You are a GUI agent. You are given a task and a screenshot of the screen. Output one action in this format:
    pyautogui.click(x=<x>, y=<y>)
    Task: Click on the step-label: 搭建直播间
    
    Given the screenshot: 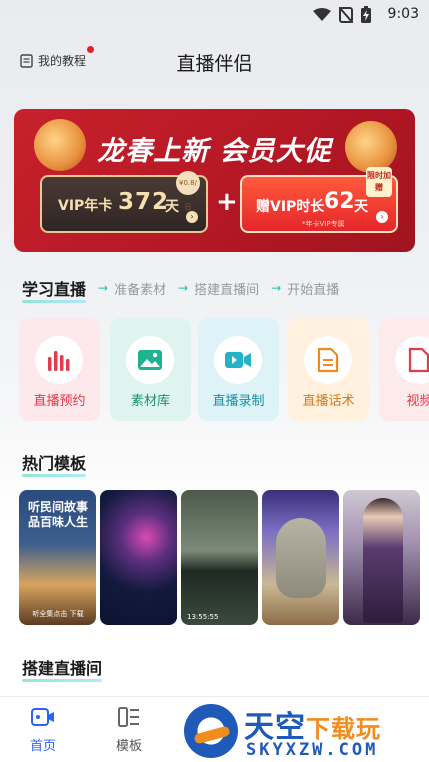 What is the action you would take?
    pyautogui.click(x=227, y=290)
    